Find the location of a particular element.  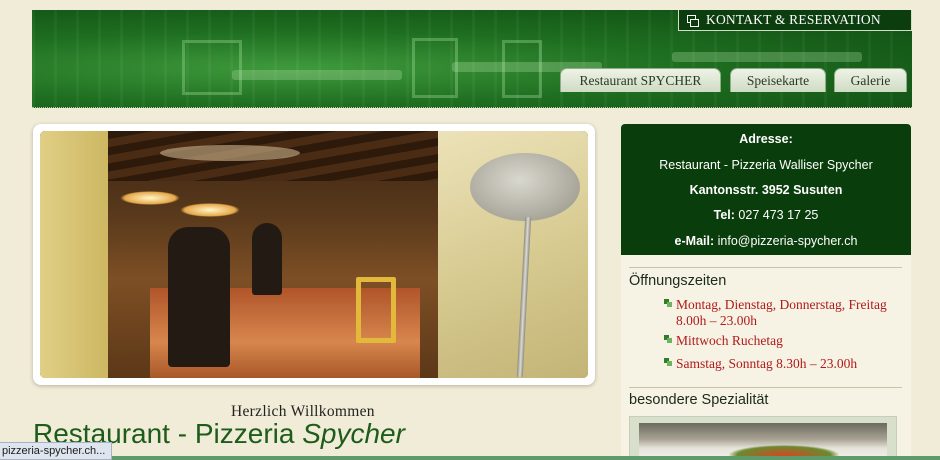

nav-tab-label: Restaurant SPYCHER is located at coordinates (640, 80).